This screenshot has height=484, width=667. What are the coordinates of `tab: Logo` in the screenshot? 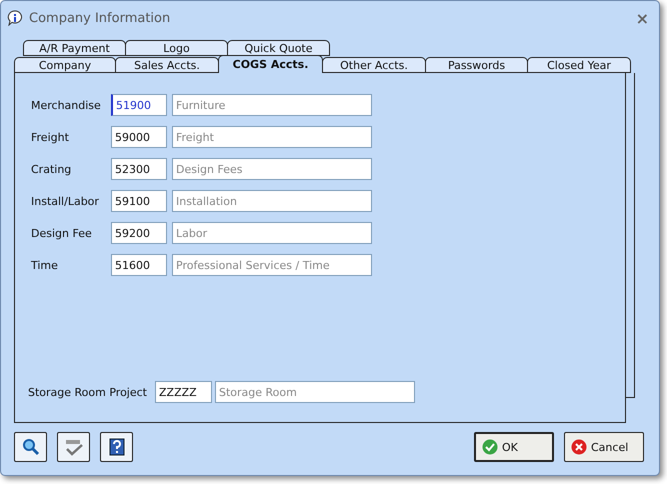 It's located at (176, 48).